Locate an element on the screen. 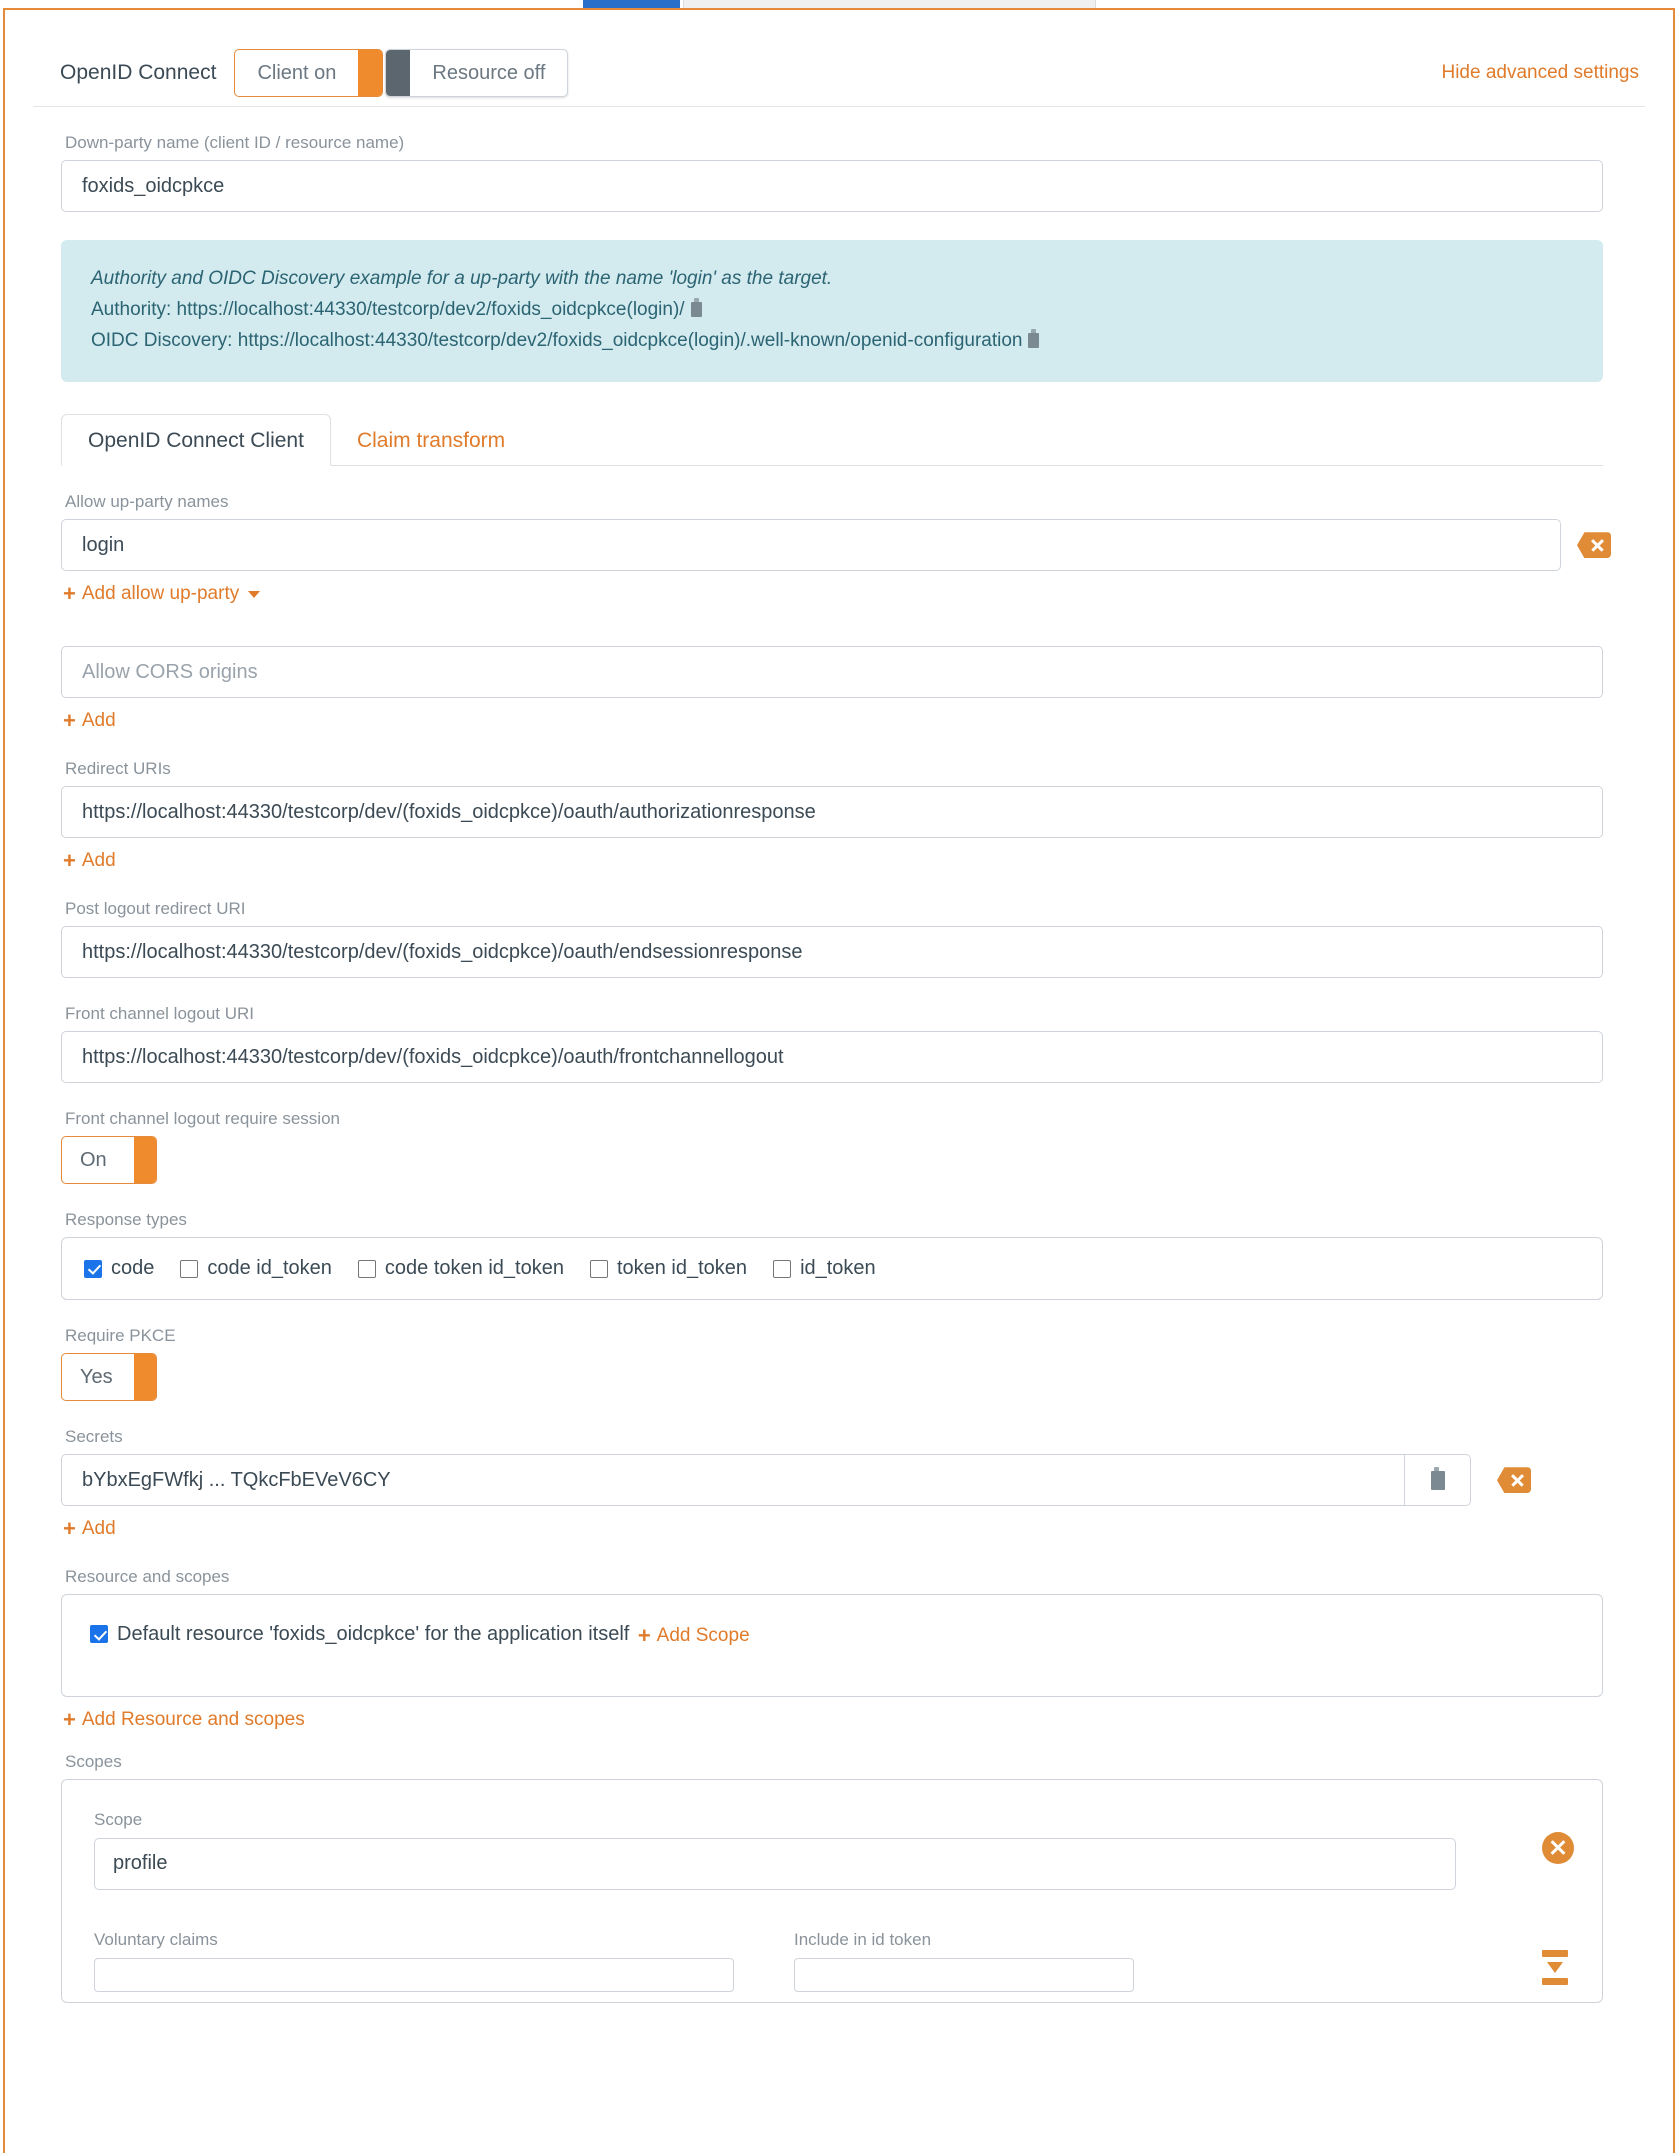 This screenshot has width=1678, height=2155. collapse-icon is located at coordinates (1555, 1970).